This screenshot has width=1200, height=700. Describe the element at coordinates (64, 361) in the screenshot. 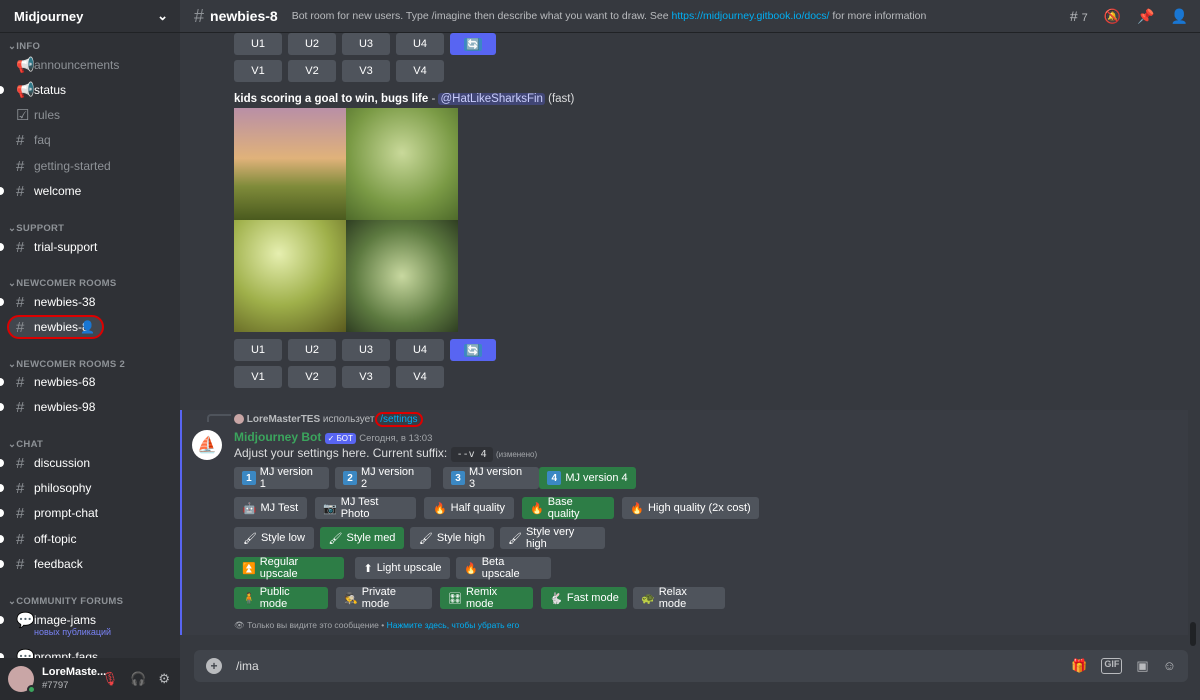

I see `category-header: ⌄ NEWCOMER ROOMS 2` at that location.